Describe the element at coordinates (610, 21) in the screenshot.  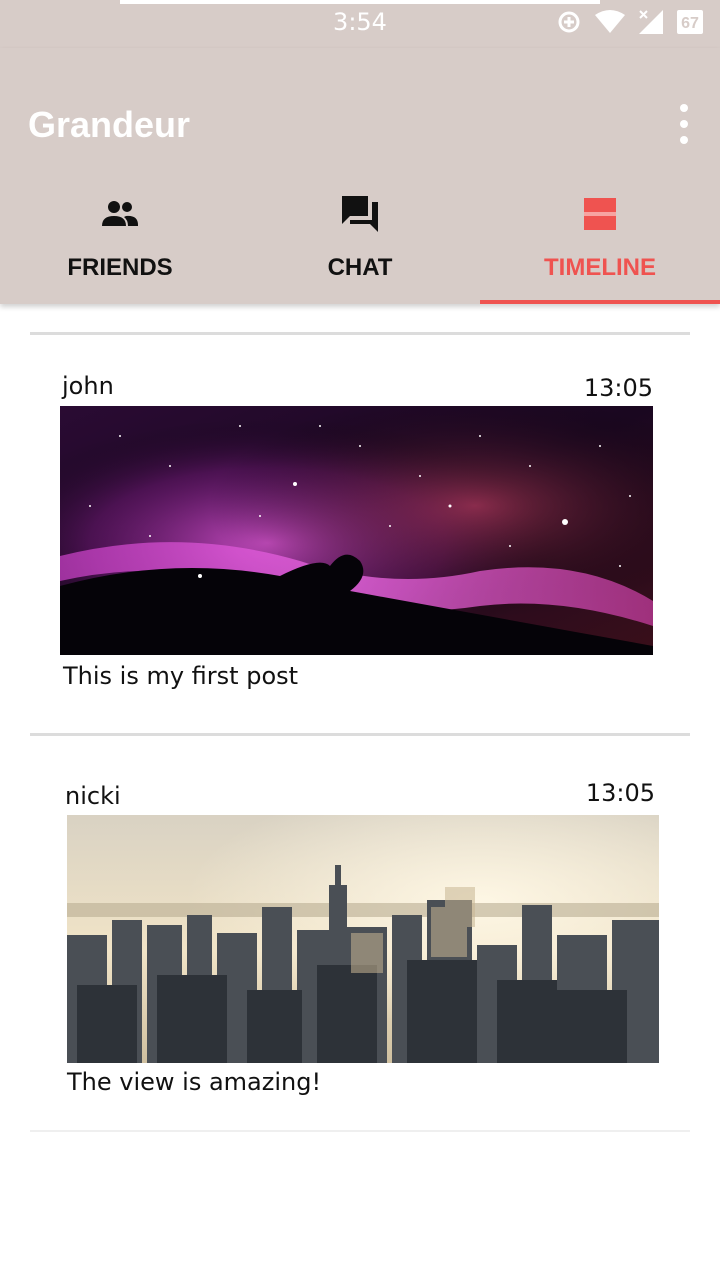
I see `wifi-icon` at that location.